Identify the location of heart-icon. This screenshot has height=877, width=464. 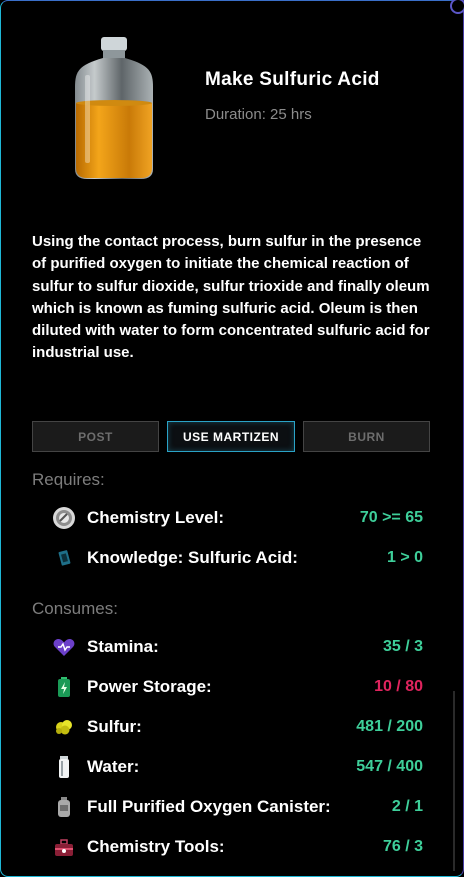
(64, 647).